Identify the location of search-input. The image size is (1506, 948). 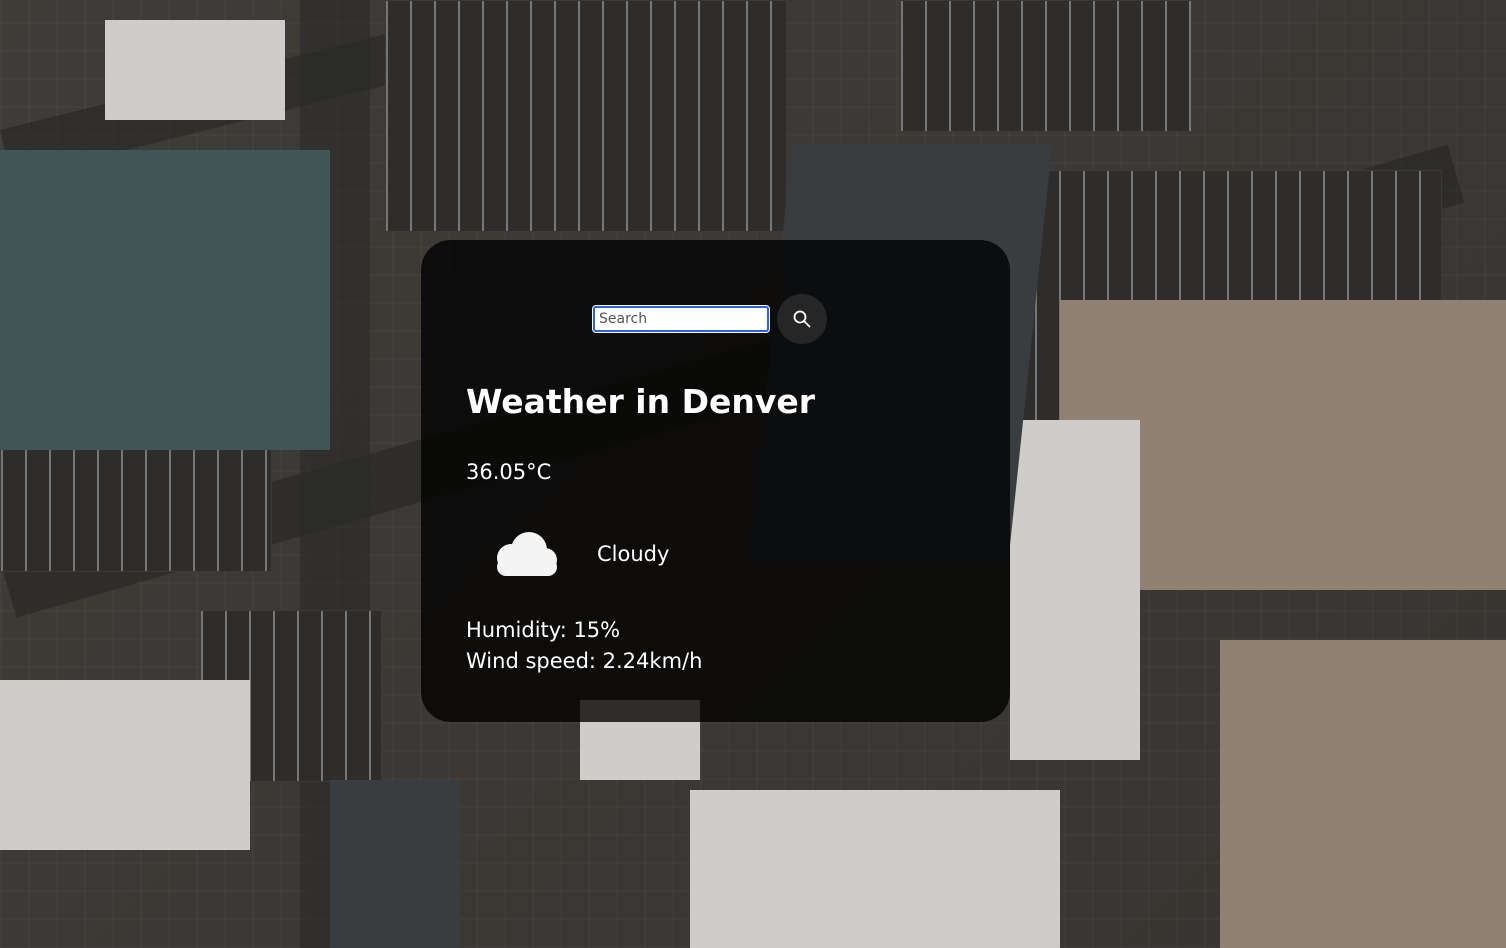
(681, 319).